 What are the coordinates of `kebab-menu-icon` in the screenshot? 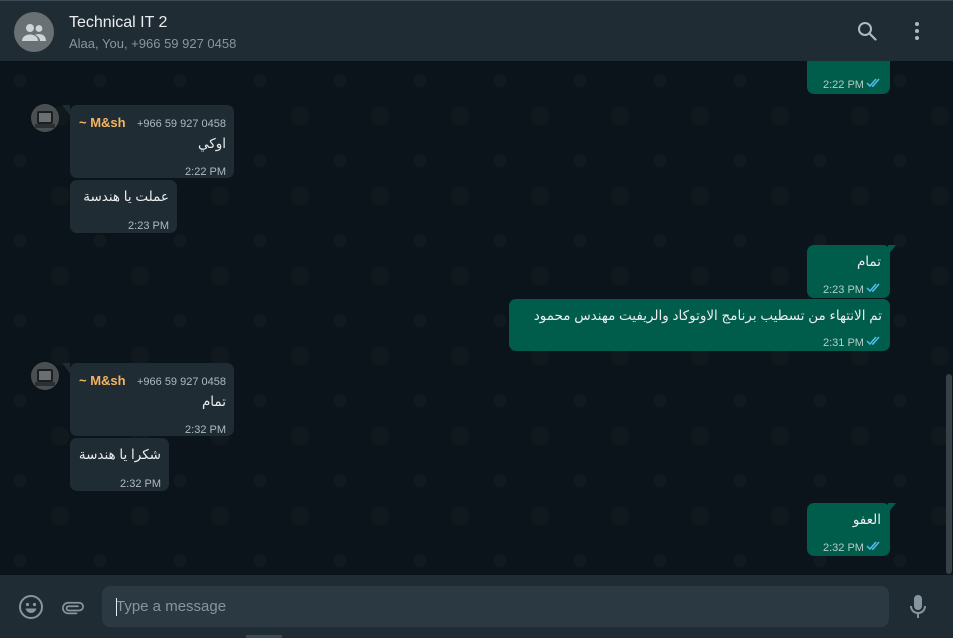 It's located at (917, 31).